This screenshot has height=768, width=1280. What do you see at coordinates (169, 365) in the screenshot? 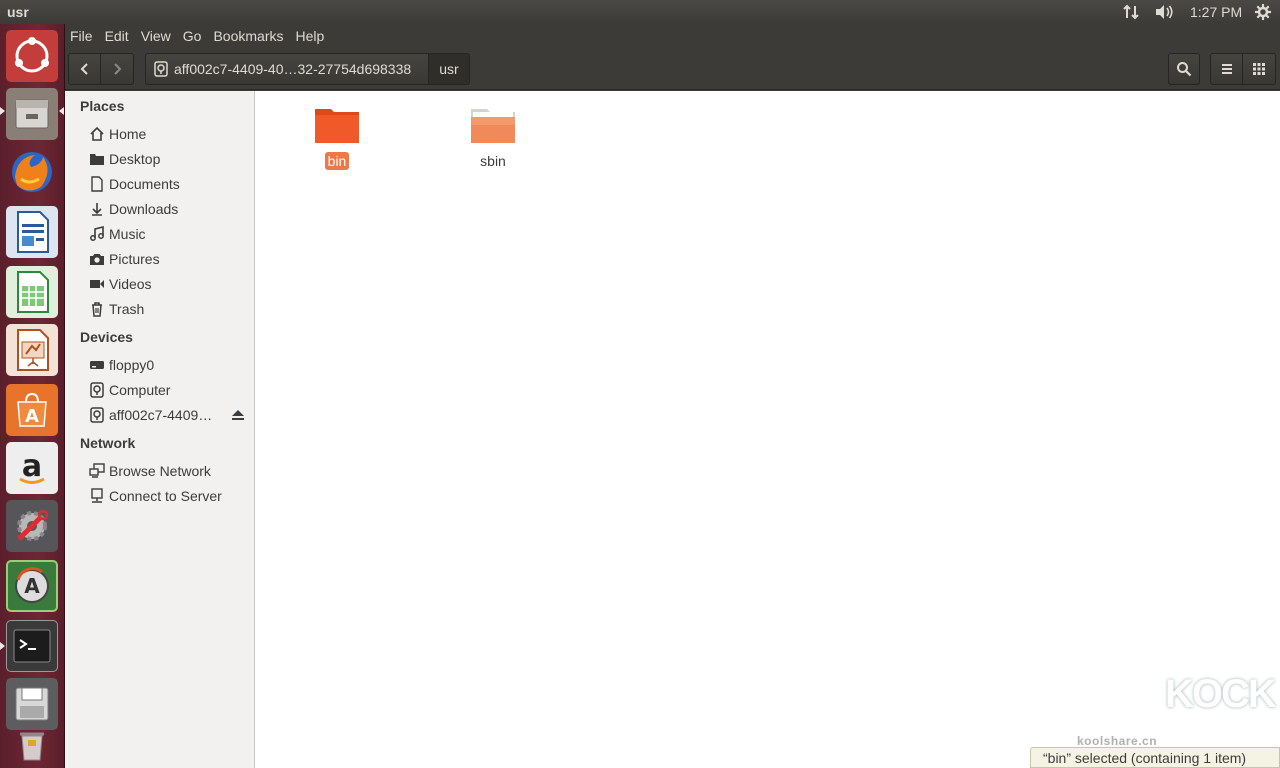
I see `sidebar-item-floppy0: floppy0` at bounding box center [169, 365].